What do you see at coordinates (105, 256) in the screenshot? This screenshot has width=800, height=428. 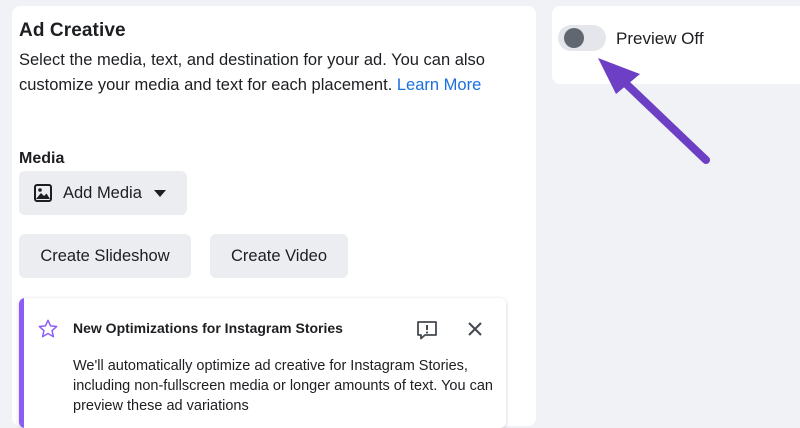 I see `create-slideshow-button: Create Slideshow` at bounding box center [105, 256].